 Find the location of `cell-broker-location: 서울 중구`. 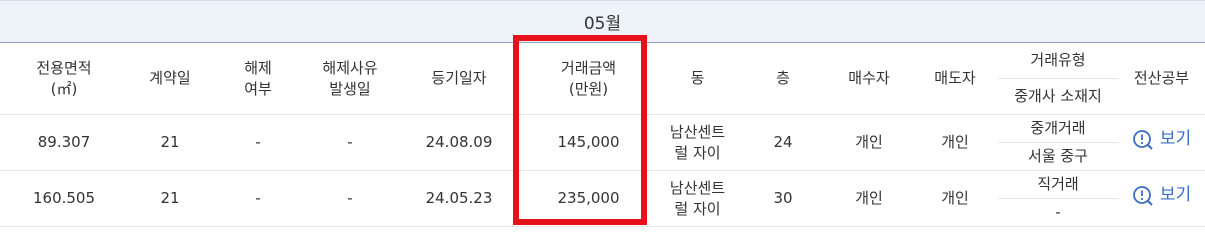

cell-broker-location: 서울 중구 is located at coordinates (1058, 156).